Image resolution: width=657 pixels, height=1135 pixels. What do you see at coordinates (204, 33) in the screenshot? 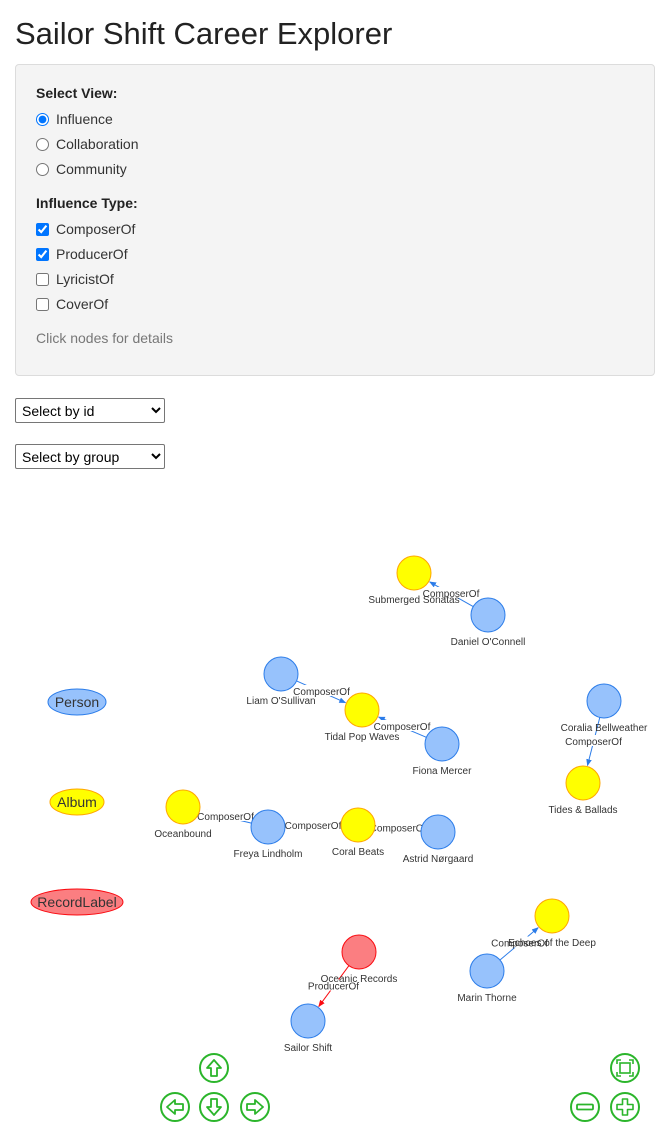
I see `page-title: Sailor Shift Career Explorer` at bounding box center [204, 33].